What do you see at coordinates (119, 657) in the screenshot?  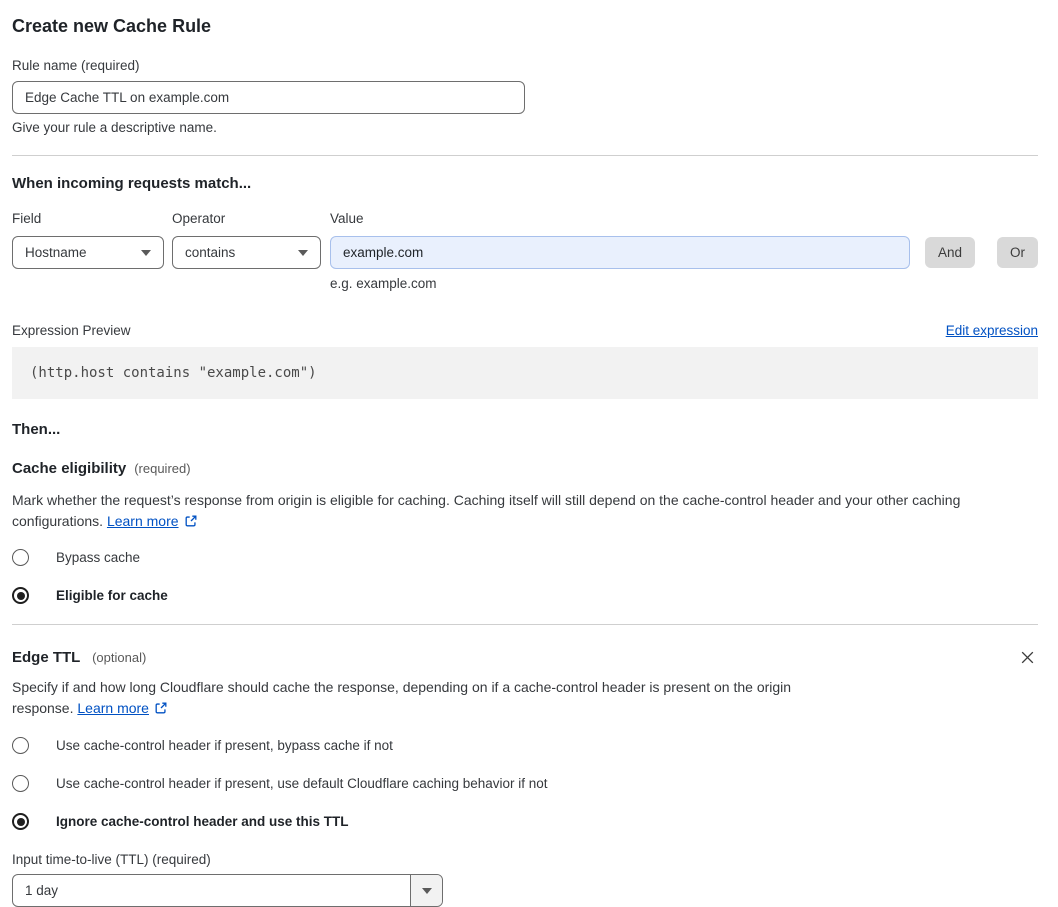 I see `optional-badge: (optional)` at bounding box center [119, 657].